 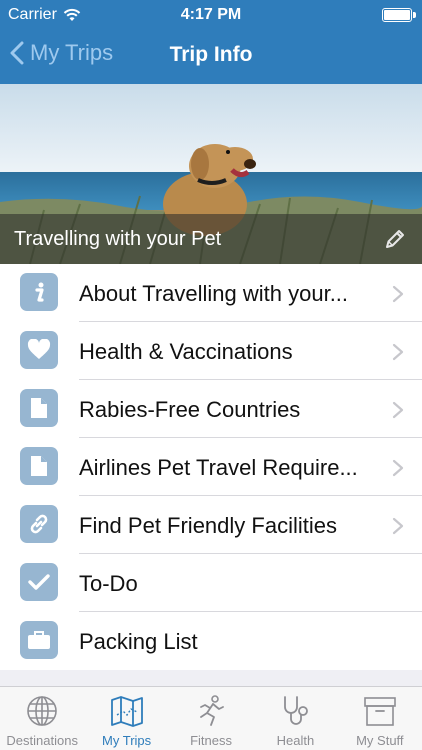 I want to click on battery-icon, so click(x=399, y=15).